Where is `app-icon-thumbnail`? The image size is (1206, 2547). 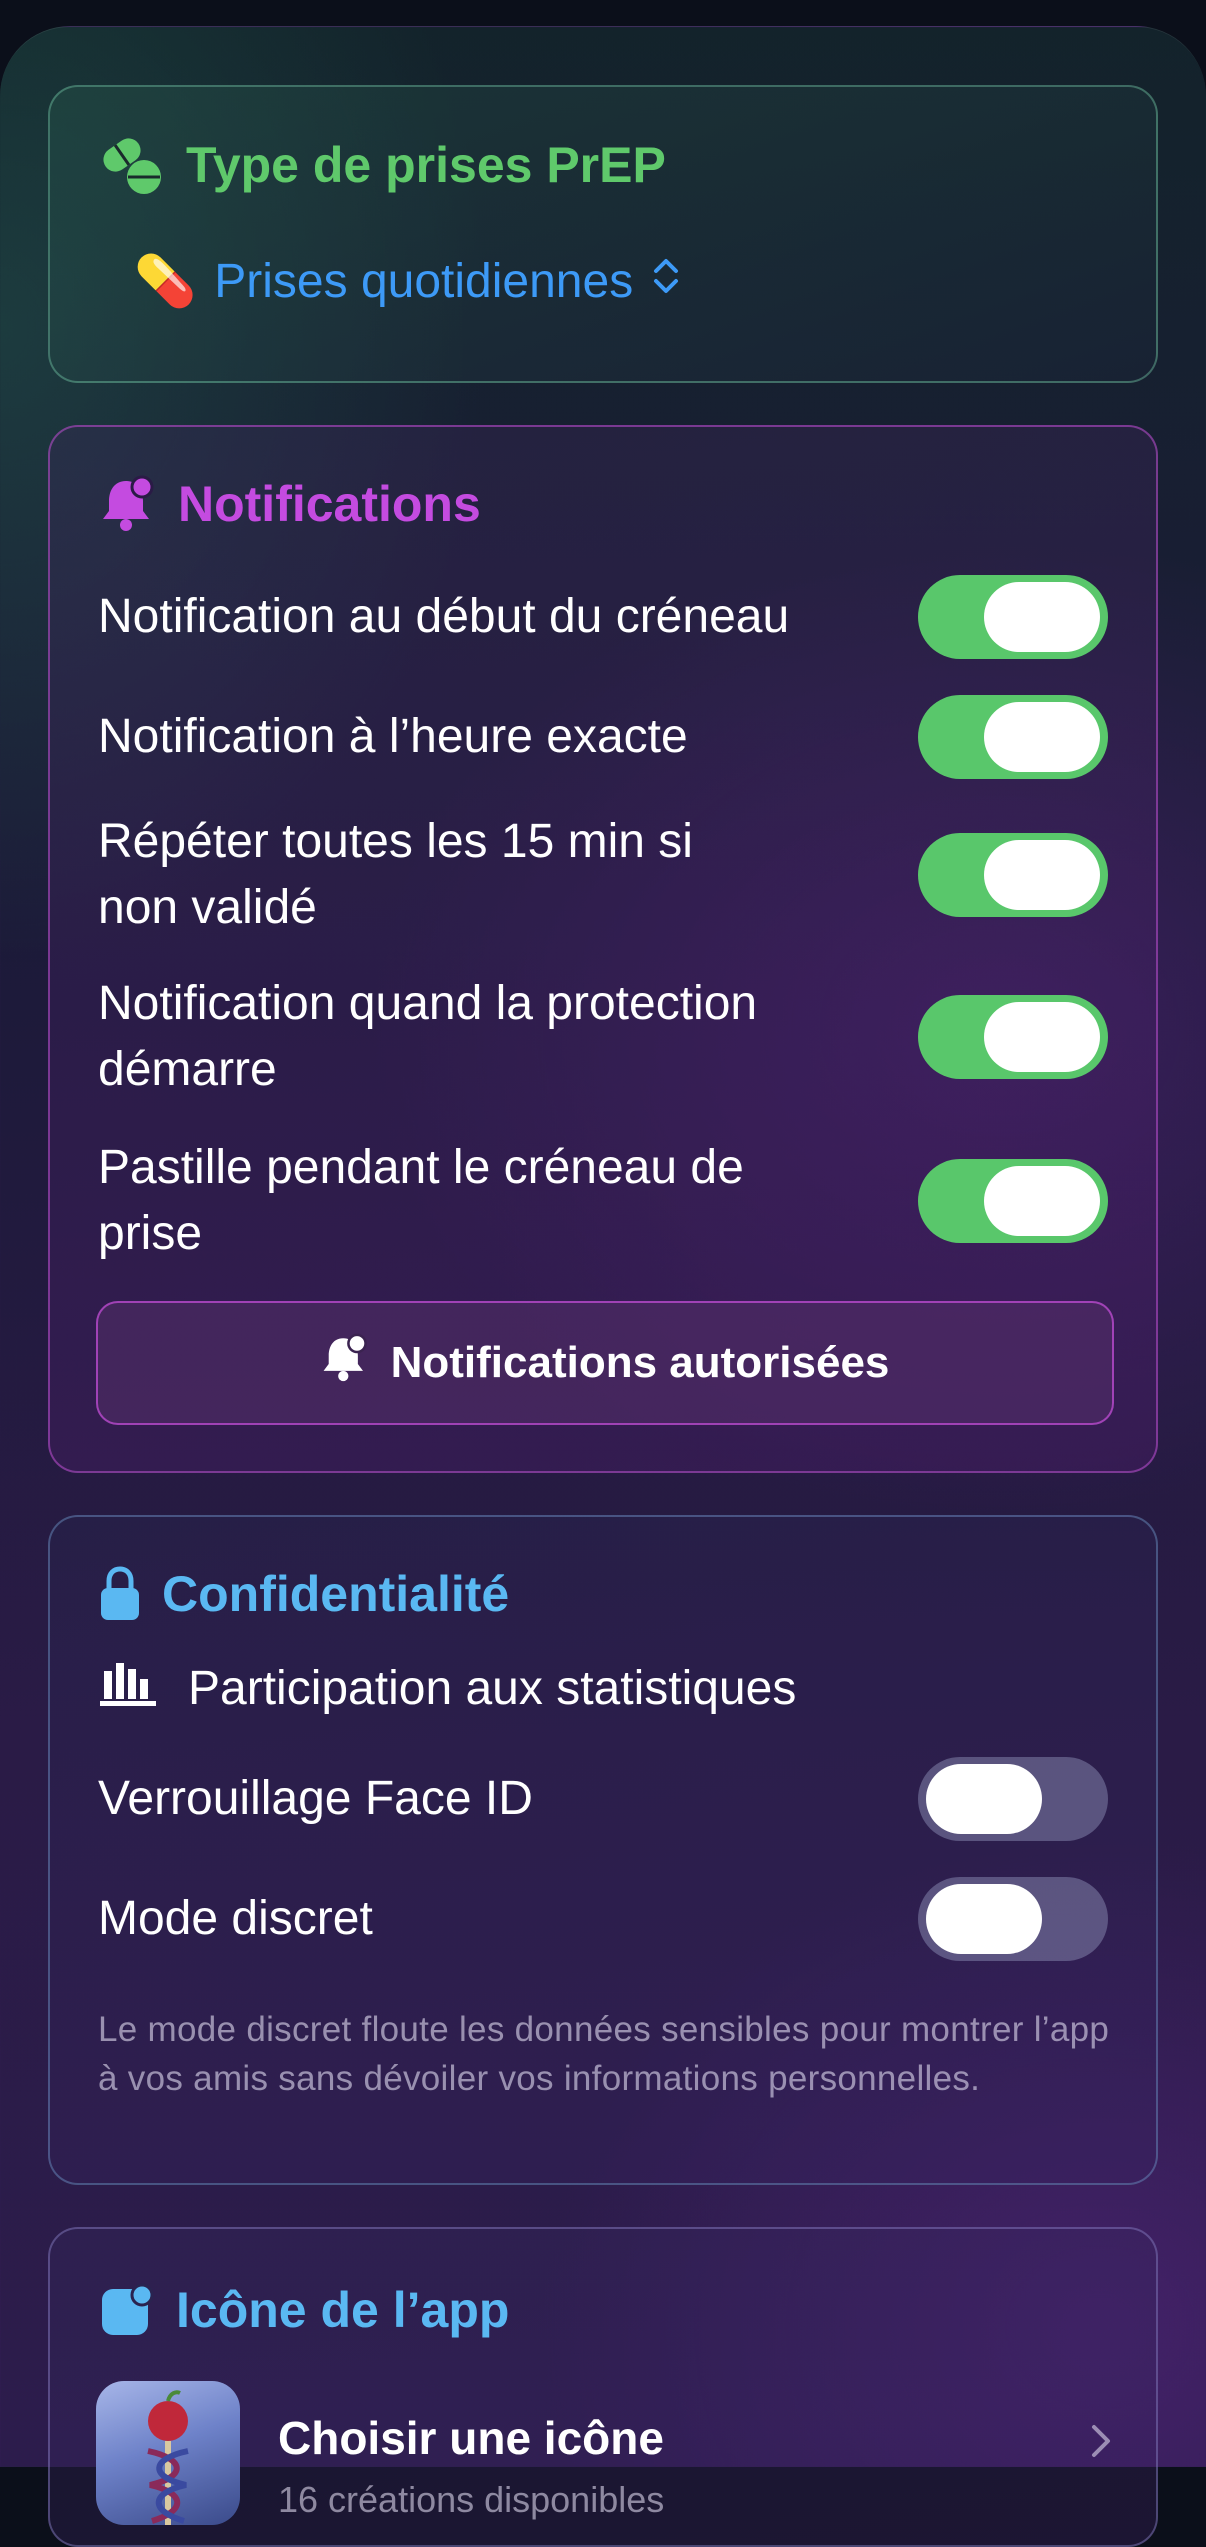 app-icon-thumbnail is located at coordinates (168, 2453).